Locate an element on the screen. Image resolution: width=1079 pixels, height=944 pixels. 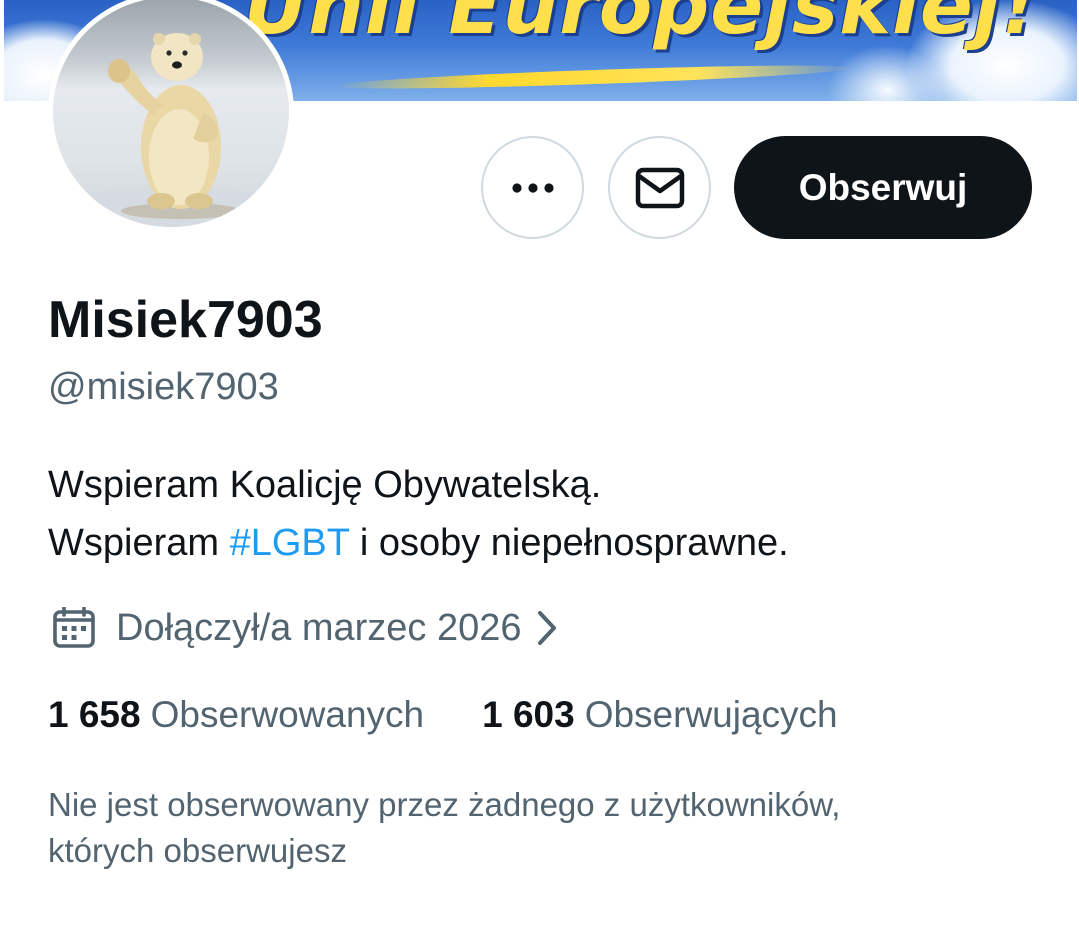
calendar-icon is located at coordinates (74, 628).